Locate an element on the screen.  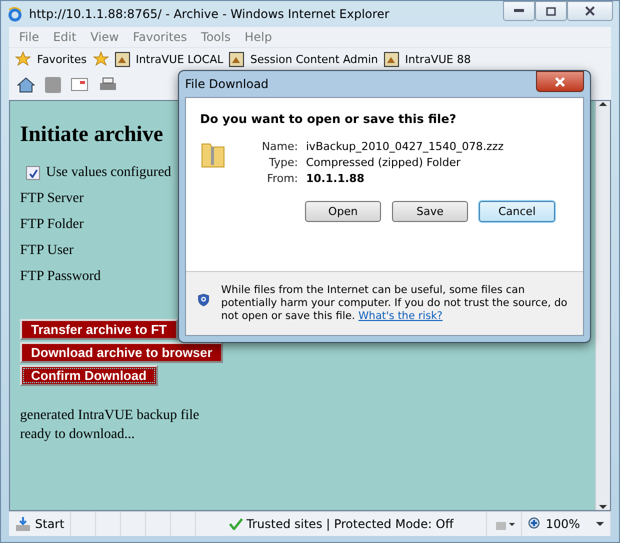
detail-label: Name: is located at coordinates (279, 146).